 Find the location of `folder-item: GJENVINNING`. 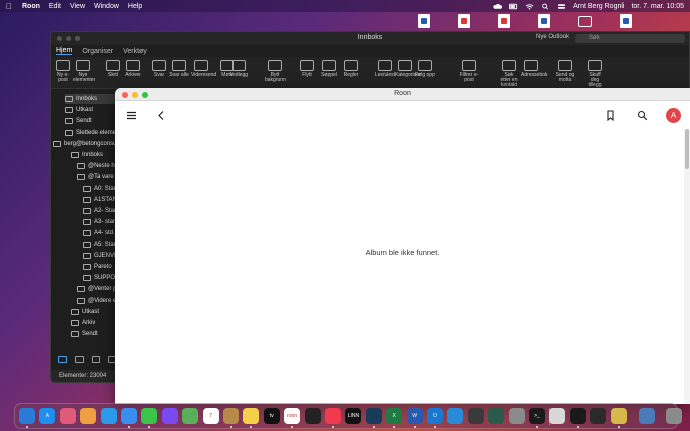

folder-item: GJENVINNING is located at coordinates (100, 256).